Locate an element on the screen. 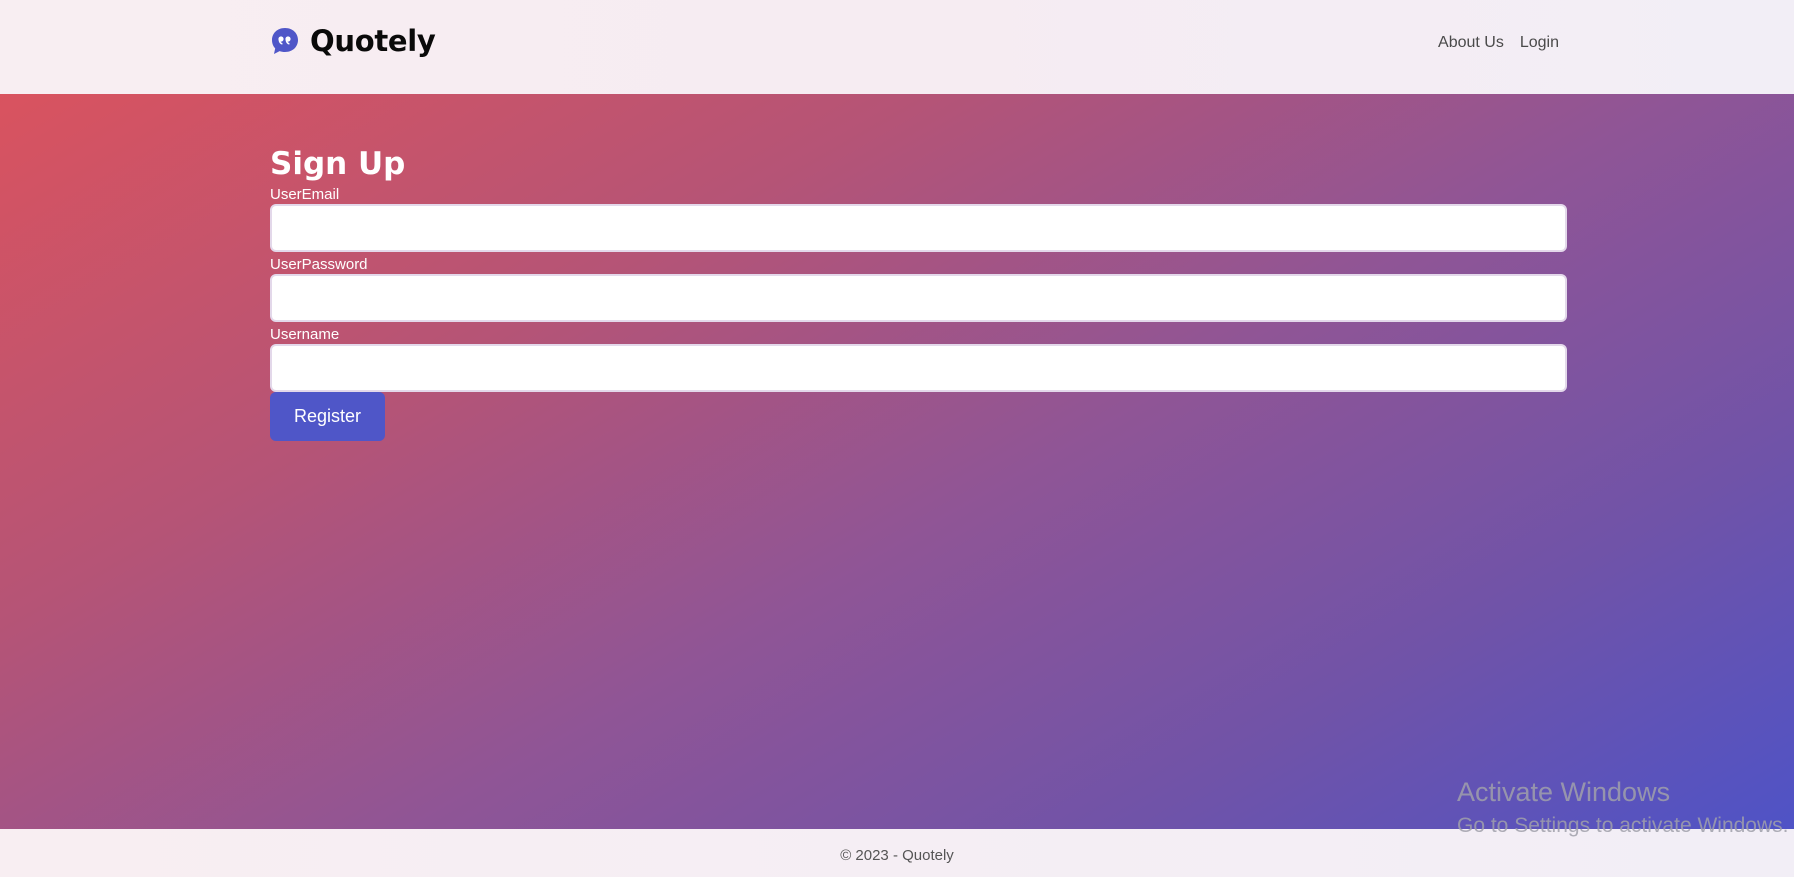 The height and width of the screenshot is (877, 1794). copyright-text: © 2023 - Quotely is located at coordinates (897, 855).